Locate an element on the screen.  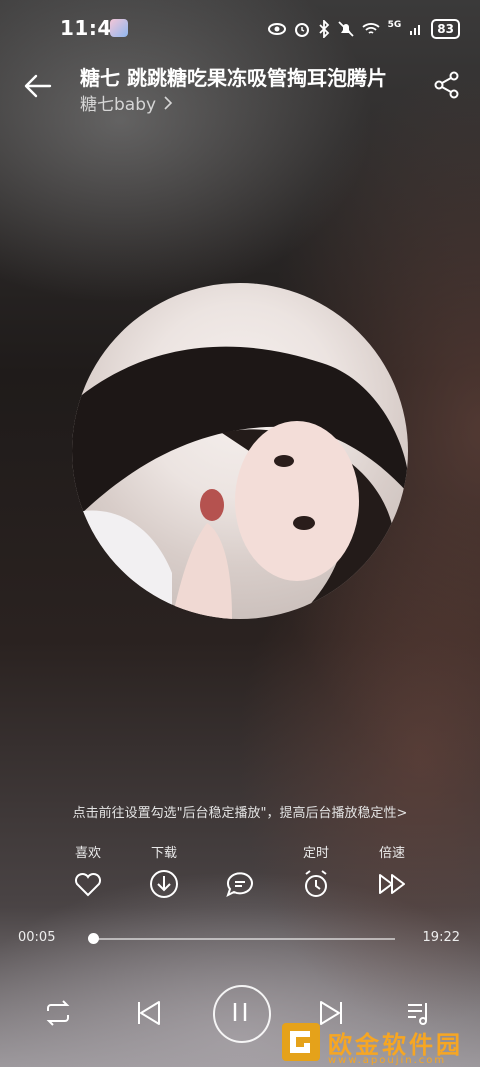
comment-icon is located at coordinates (239, 884).